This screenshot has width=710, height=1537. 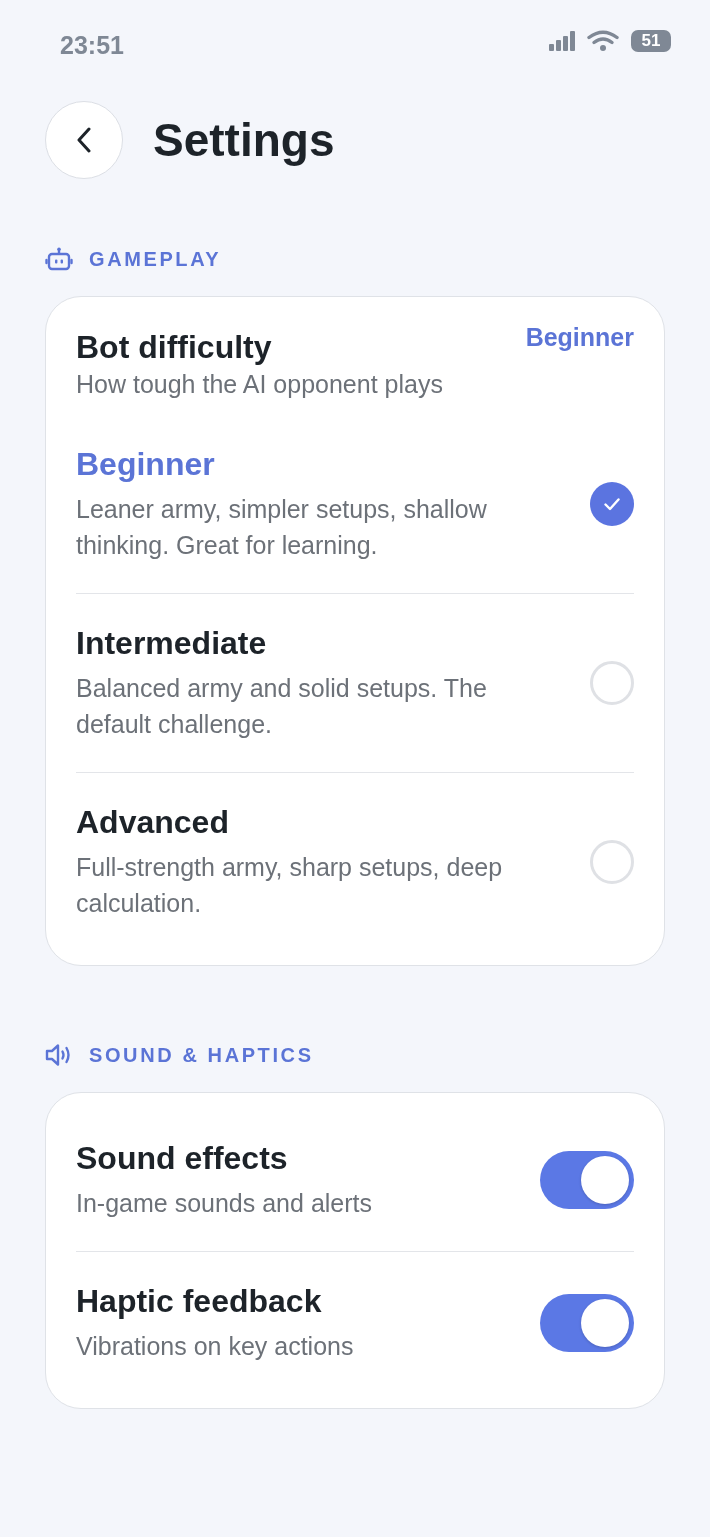 I want to click on wifi-icon, so click(x=603, y=41).